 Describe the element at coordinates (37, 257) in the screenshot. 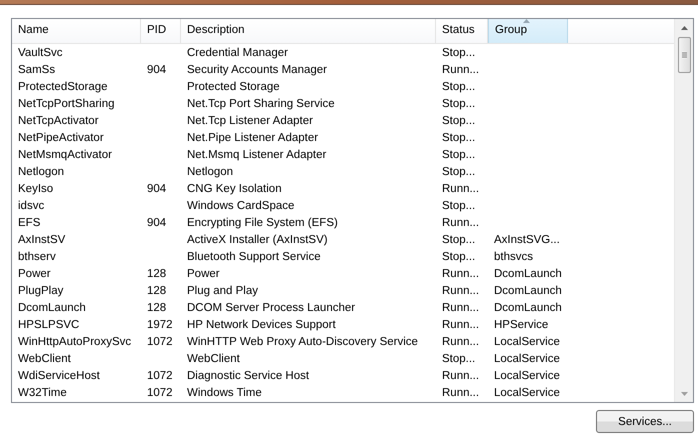

I see `table-cell: bthserv` at that location.